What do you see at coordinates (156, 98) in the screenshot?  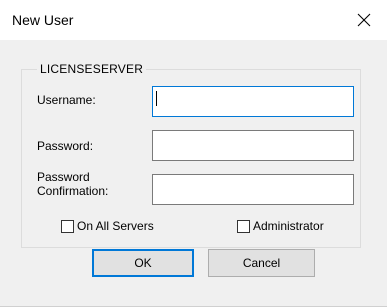 I see `text-caret` at bounding box center [156, 98].